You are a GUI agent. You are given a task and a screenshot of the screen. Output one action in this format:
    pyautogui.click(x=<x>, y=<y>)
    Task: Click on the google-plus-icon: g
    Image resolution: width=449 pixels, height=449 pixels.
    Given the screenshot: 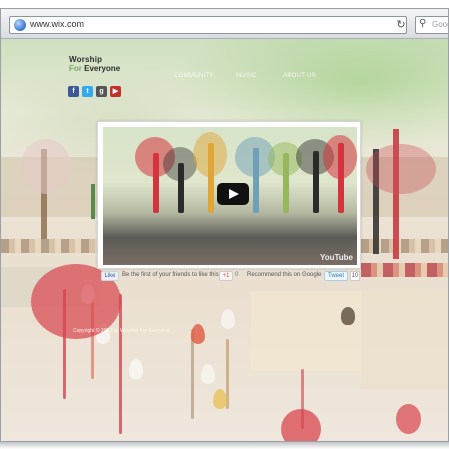 What is the action you would take?
    pyautogui.click(x=101, y=91)
    